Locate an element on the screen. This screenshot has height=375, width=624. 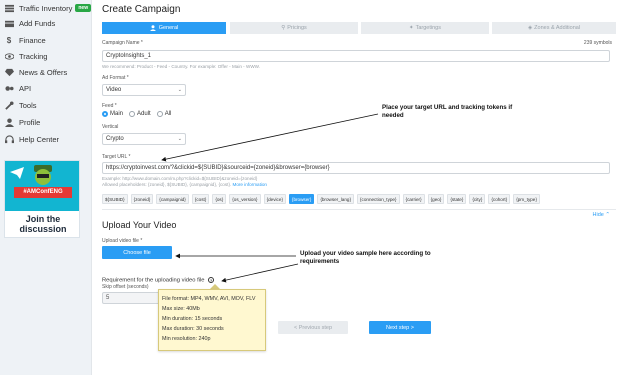
sidebar-item-label: Tracking is located at coordinates (33, 56).